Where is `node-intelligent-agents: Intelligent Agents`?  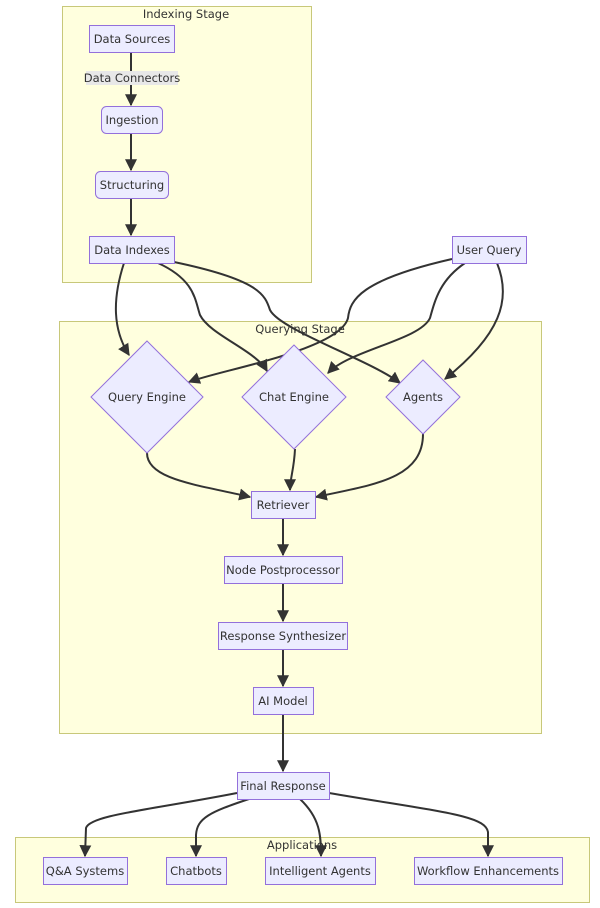 node-intelligent-agents: Intelligent Agents is located at coordinates (320, 871).